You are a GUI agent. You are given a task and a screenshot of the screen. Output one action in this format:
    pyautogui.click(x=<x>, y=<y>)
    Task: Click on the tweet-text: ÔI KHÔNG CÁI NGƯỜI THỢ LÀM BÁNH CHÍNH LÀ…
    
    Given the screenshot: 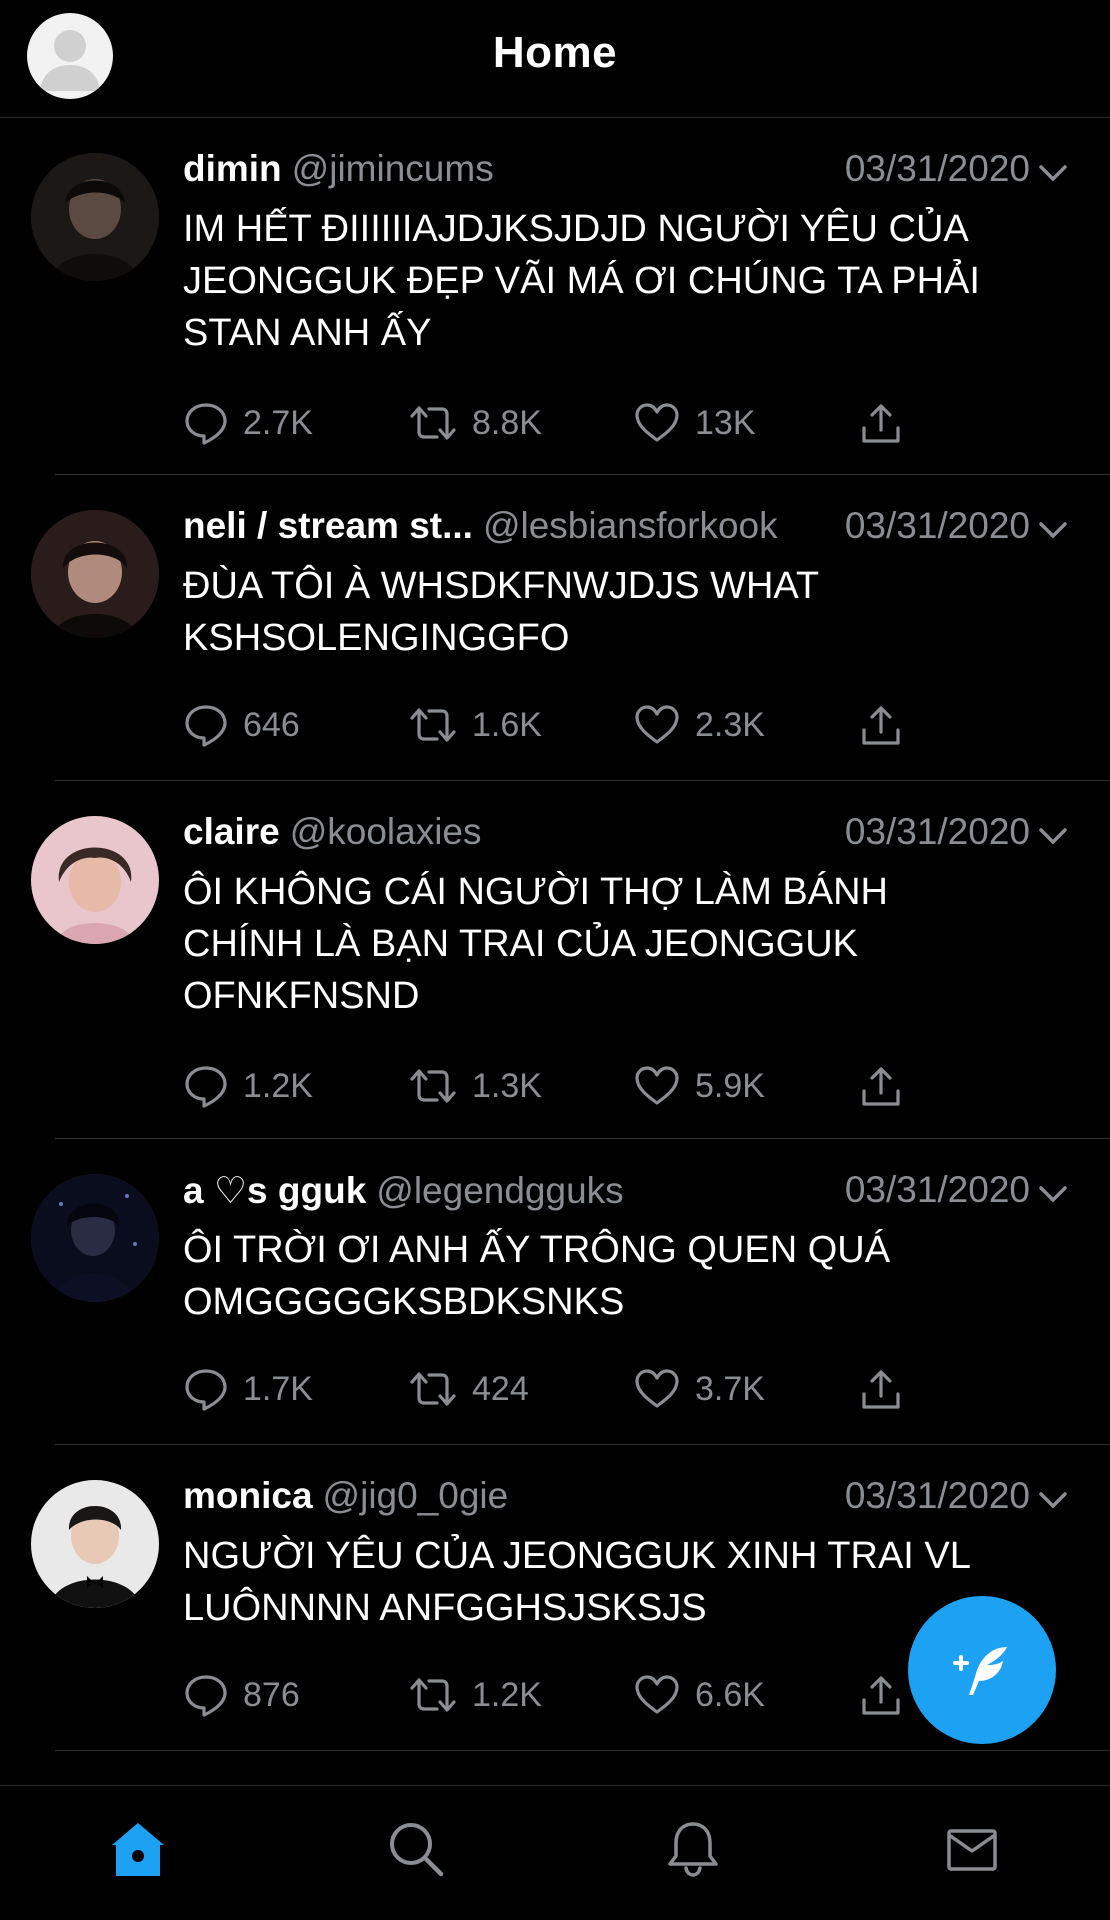 What is the action you would take?
    pyautogui.click(x=536, y=944)
    